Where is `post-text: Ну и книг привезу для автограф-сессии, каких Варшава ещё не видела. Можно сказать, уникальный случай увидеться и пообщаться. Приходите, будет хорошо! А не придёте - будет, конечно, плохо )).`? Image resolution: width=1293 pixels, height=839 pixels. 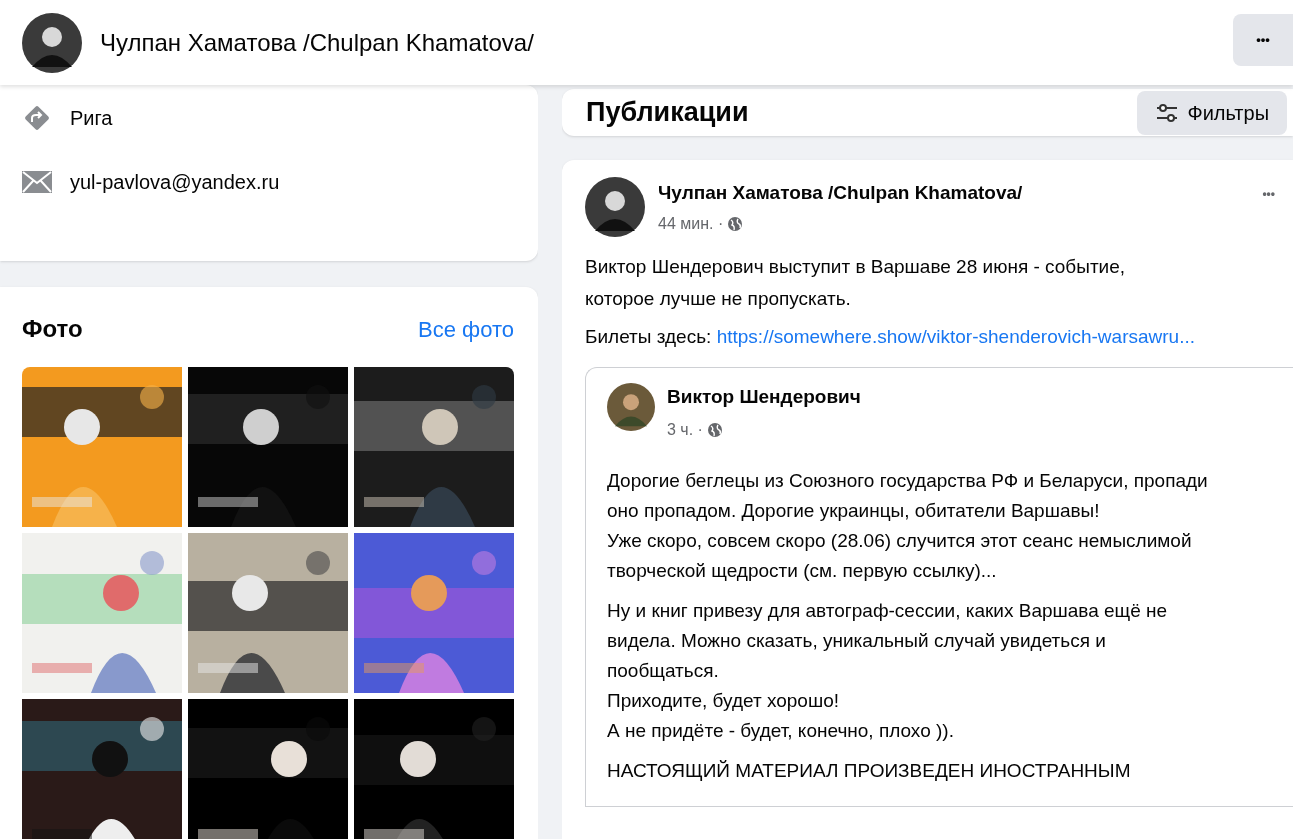
post-text: Ну и книг привезу для автограф-сессии, каких Варшава ещё не видела. Можно сказать, уникальный случай увидеться и пообщаться. Приходите, будет хорошо! А не придёте - будет, конечно, плохо )). is located at coordinates (888, 670).